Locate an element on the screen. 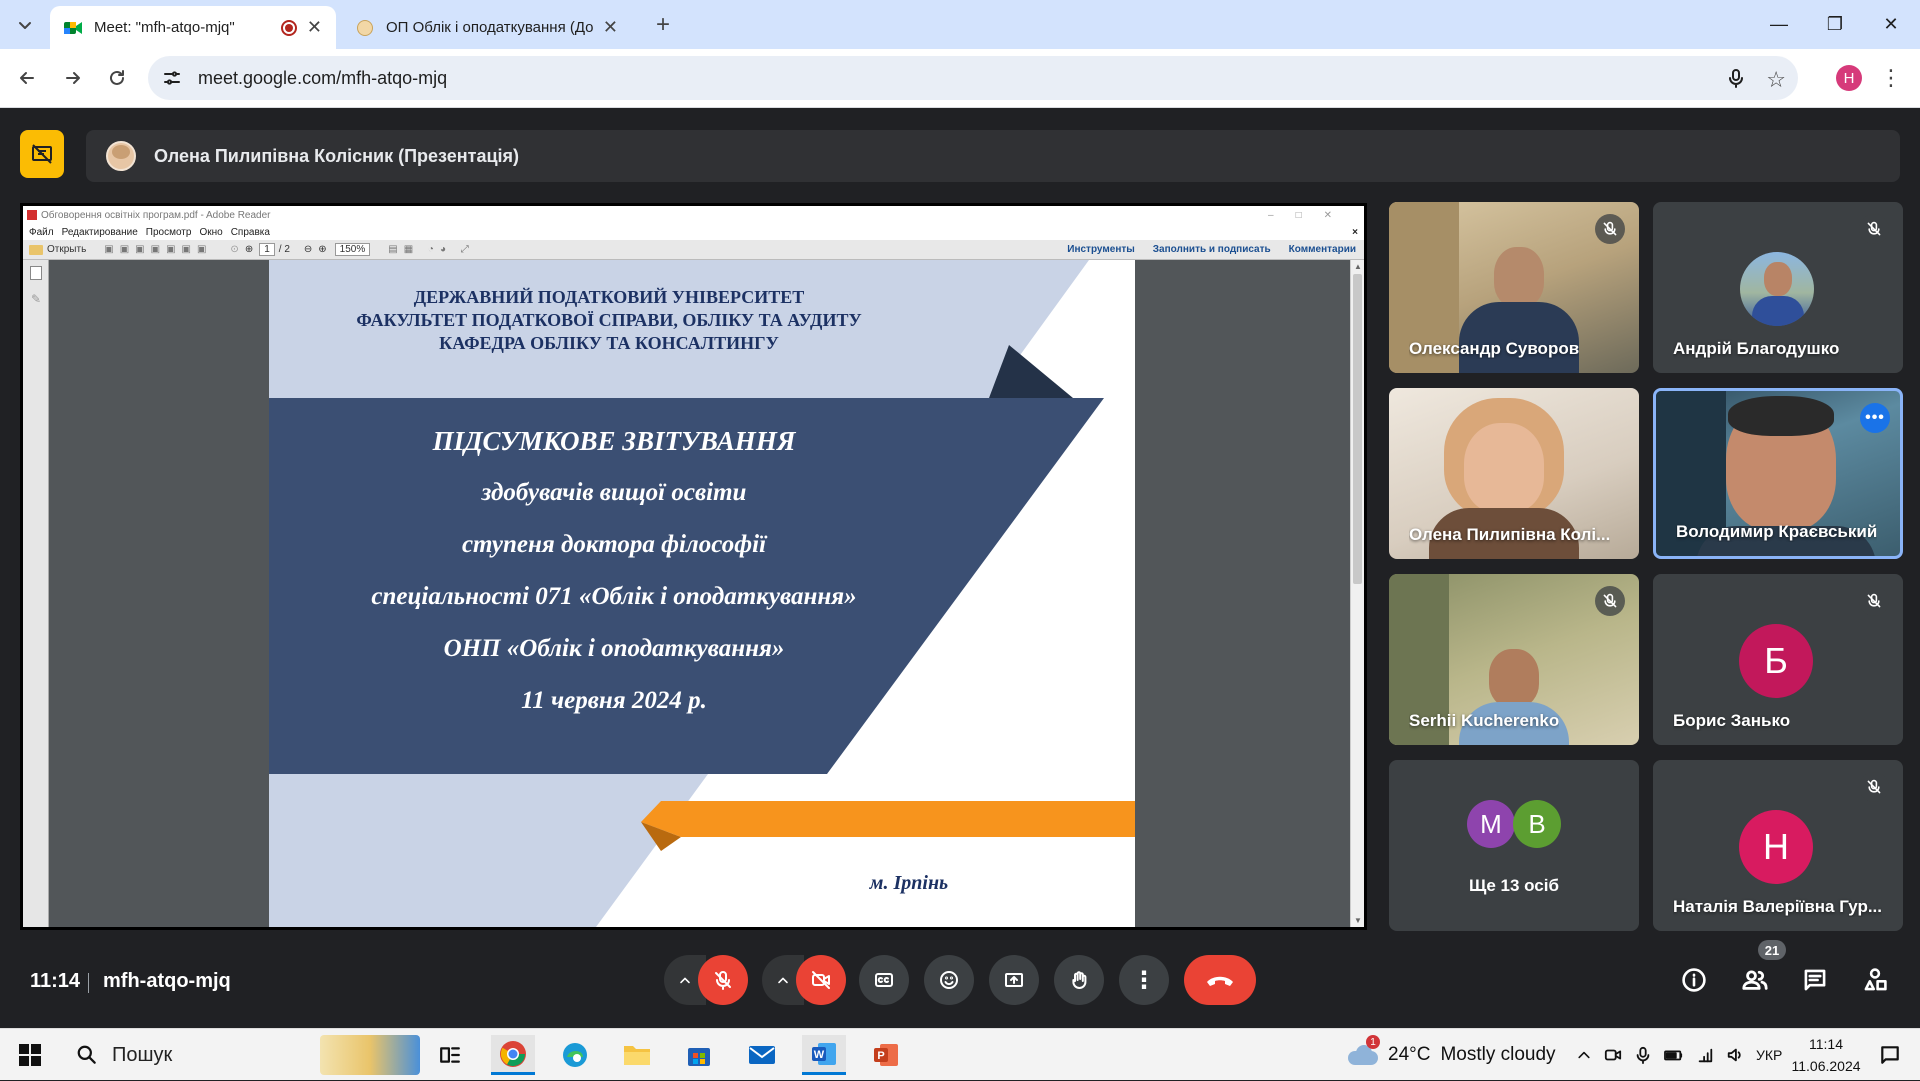  speaker-icon is located at coordinates (1735, 1055).